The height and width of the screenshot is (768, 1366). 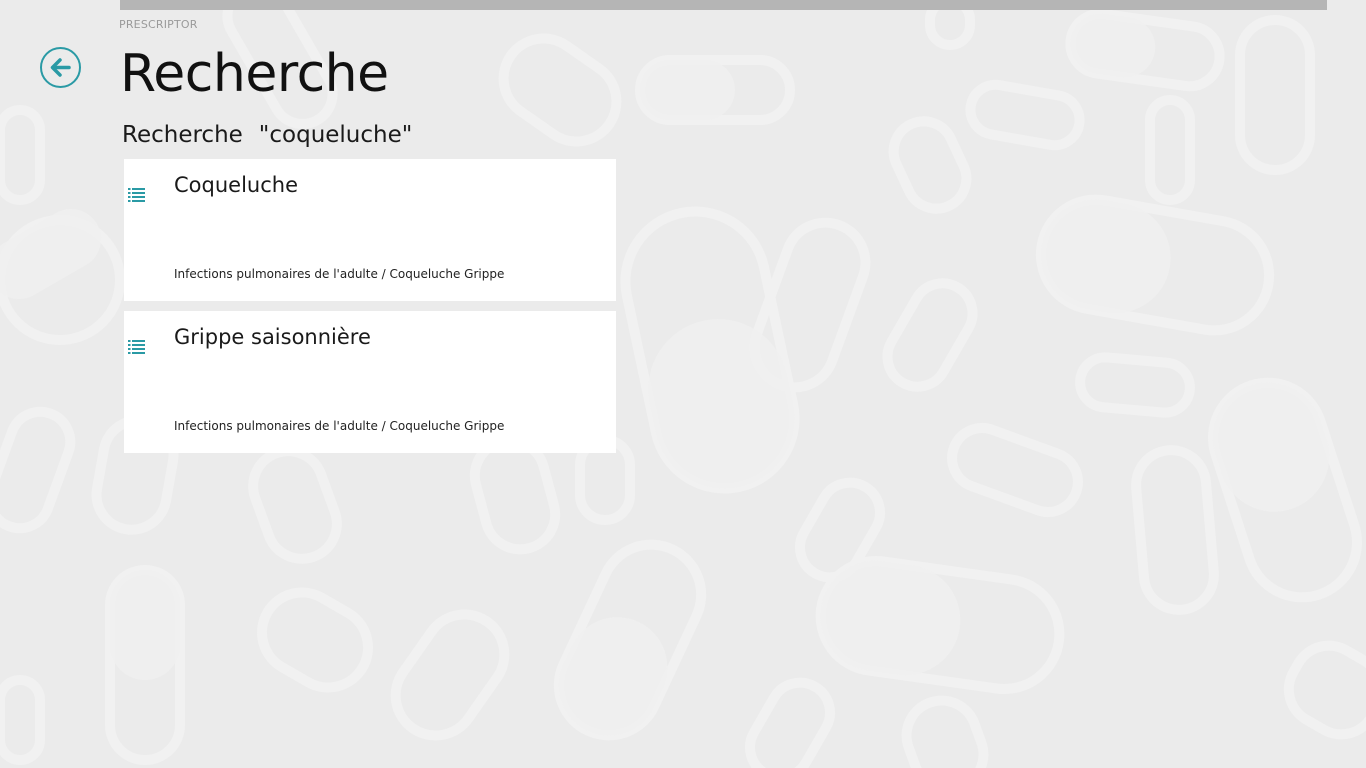 I want to click on page-title: Recherche, so click(x=254, y=74).